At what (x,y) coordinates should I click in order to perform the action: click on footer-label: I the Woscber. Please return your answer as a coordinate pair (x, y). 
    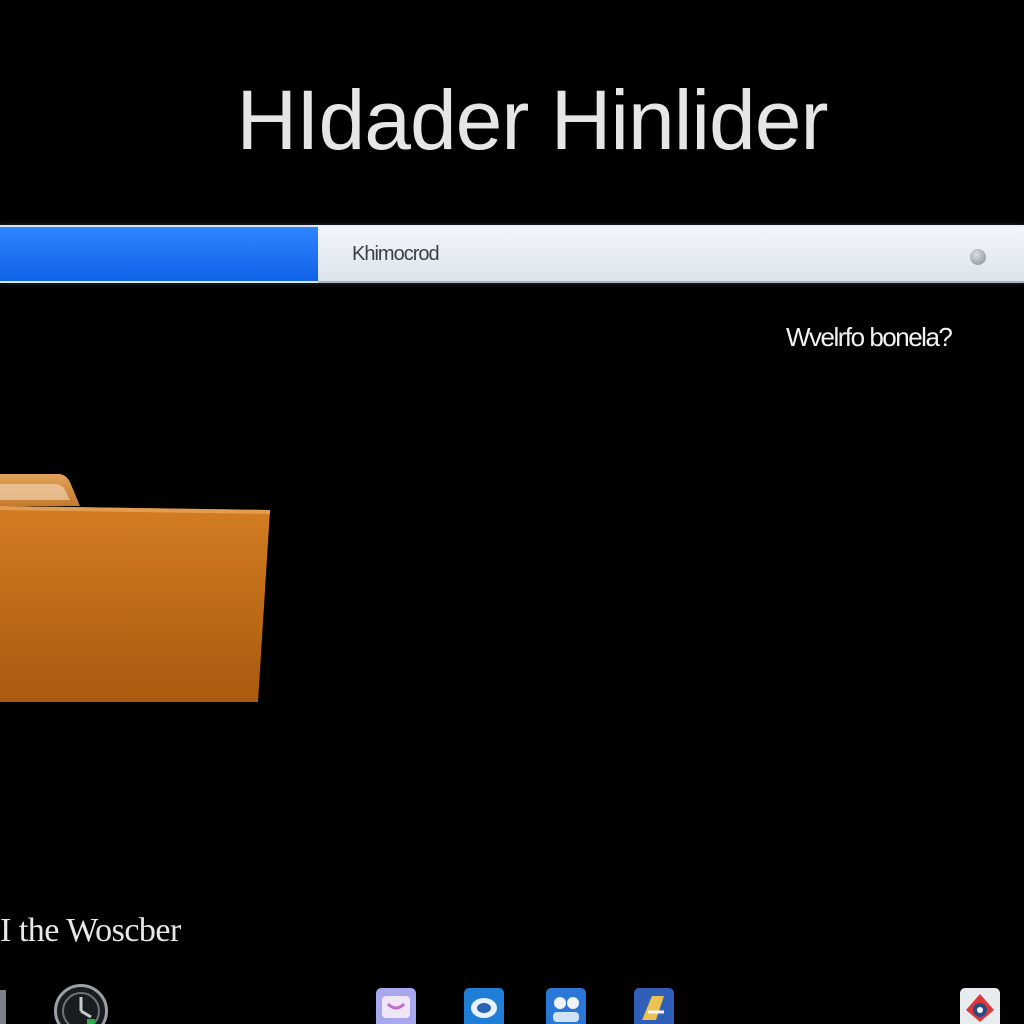
    Looking at the image, I should click on (90, 930).